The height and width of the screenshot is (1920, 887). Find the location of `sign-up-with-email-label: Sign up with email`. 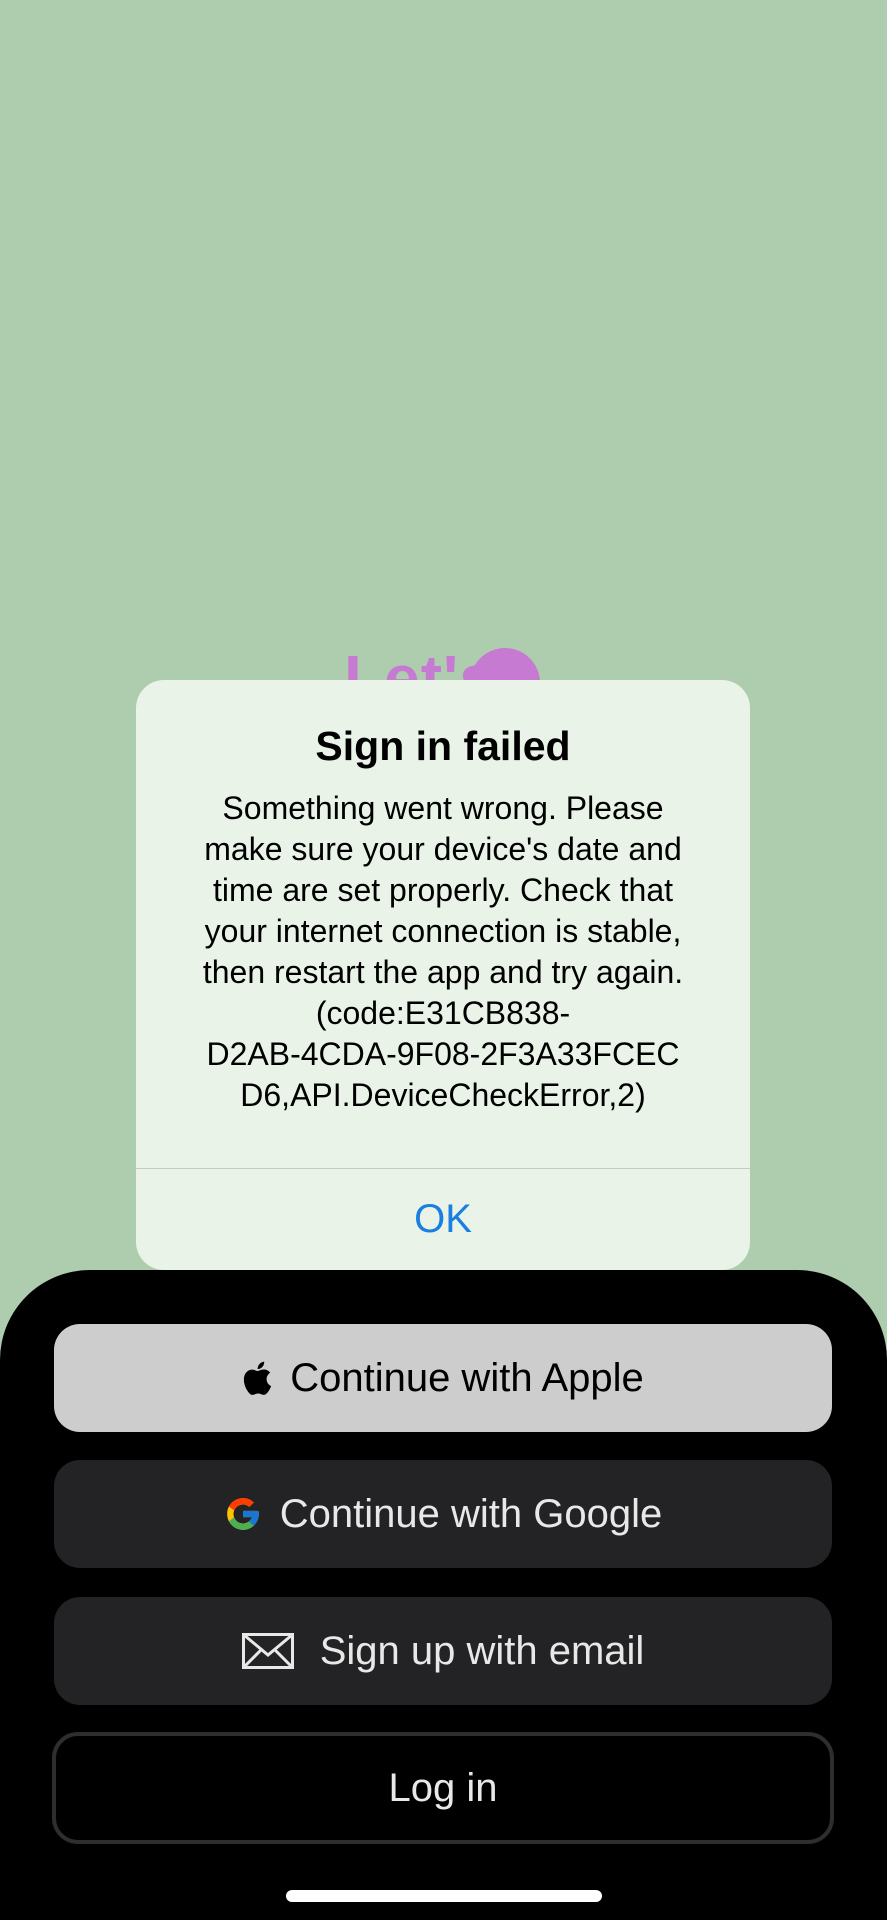

sign-up-with-email-label: Sign up with email is located at coordinates (482, 1650).